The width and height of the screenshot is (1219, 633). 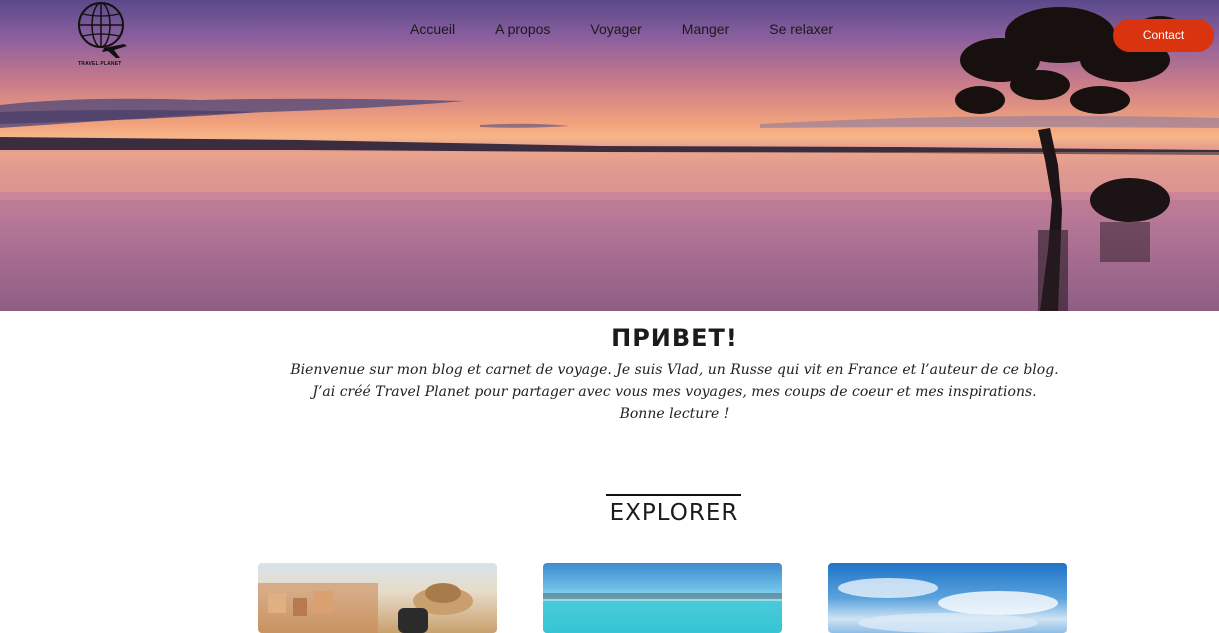 What do you see at coordinates (674, 414) in the screenshot?
I see `welcome-line-3: Bonne lecture !` at bounding box center [674, 414].